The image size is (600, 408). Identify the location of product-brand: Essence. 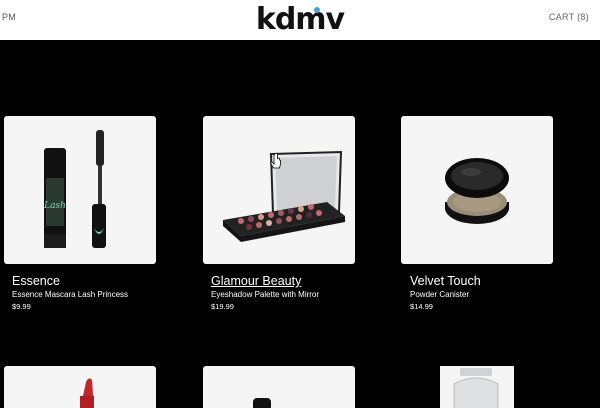
(36, 281).